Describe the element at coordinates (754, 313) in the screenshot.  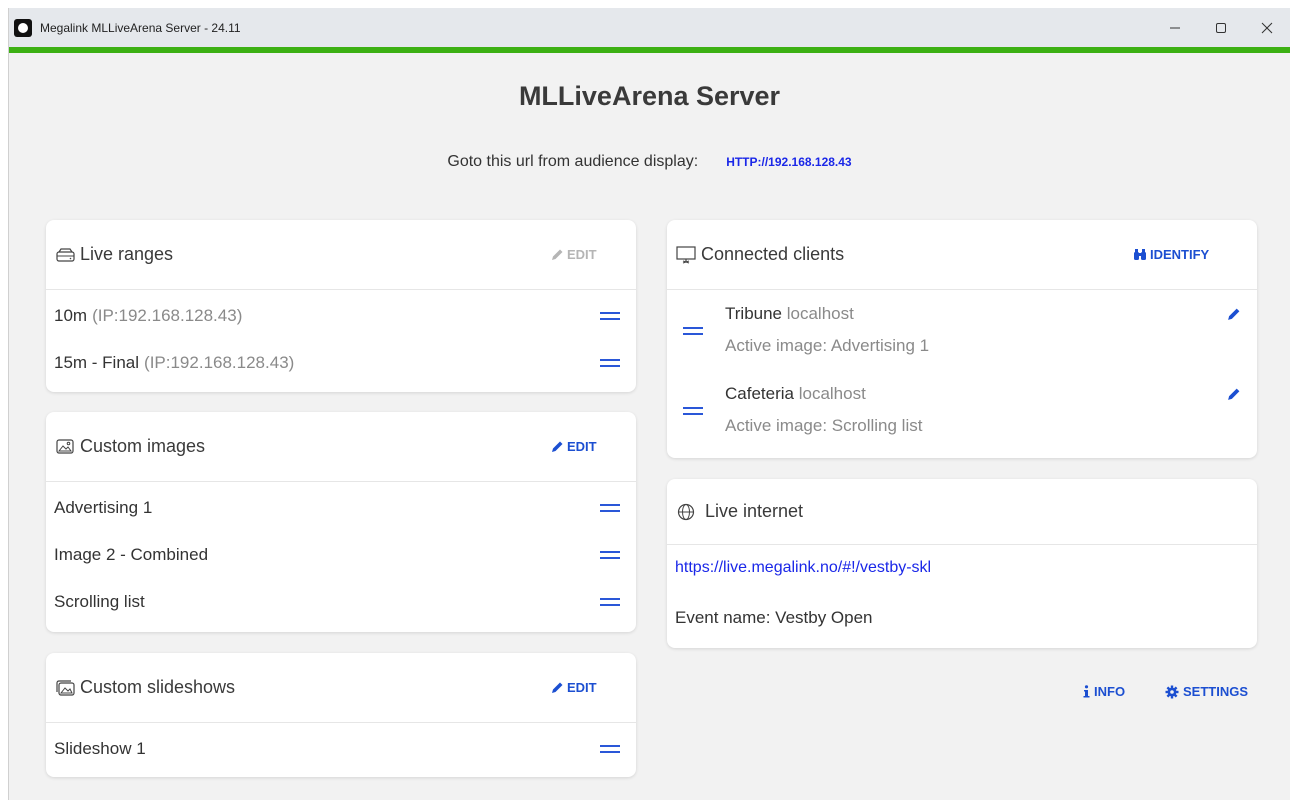
I see `client-name: Tribune` at that location.